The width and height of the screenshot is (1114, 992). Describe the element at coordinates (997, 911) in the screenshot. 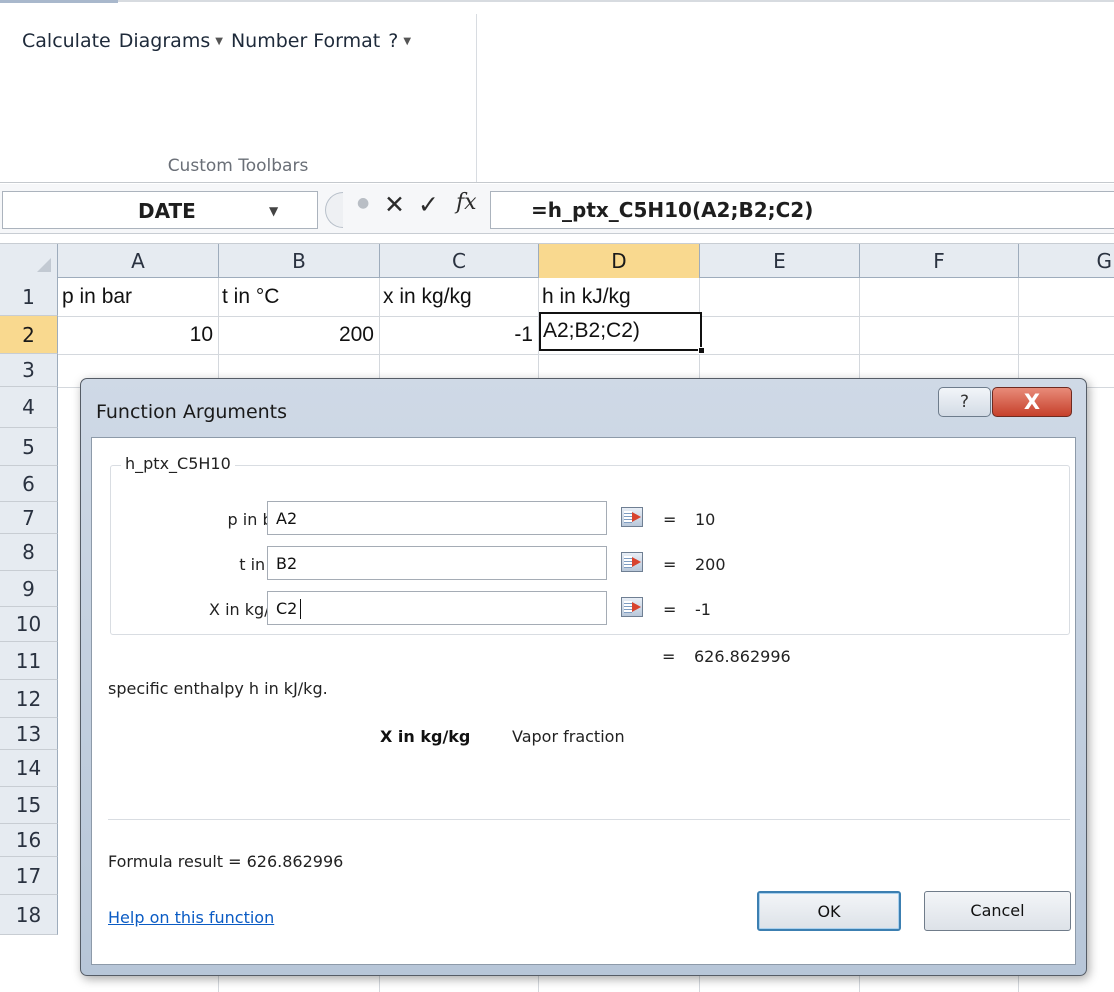

I see `cancel-button: Cancel` at that location.